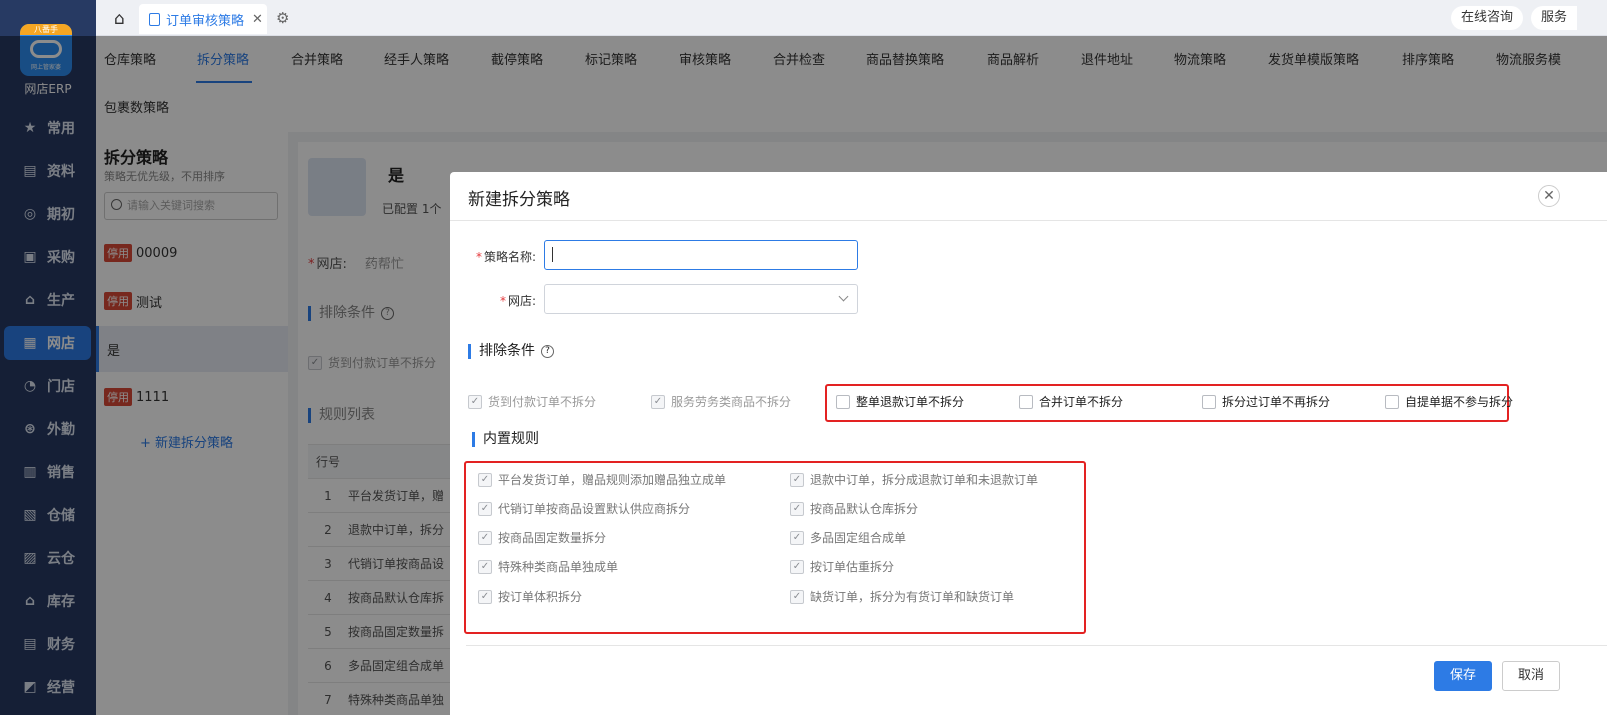 This screenshot has width=1607, height=715. I want to click on checkbox-label: 特殊种类商品单独成单, so click(558, 567).